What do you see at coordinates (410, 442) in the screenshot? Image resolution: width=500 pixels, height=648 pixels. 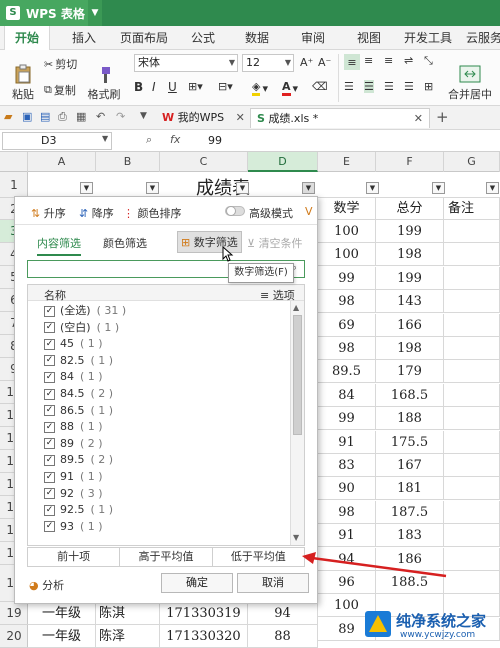 I see `cell-total: 175.5` at bounding box center [410, 442].